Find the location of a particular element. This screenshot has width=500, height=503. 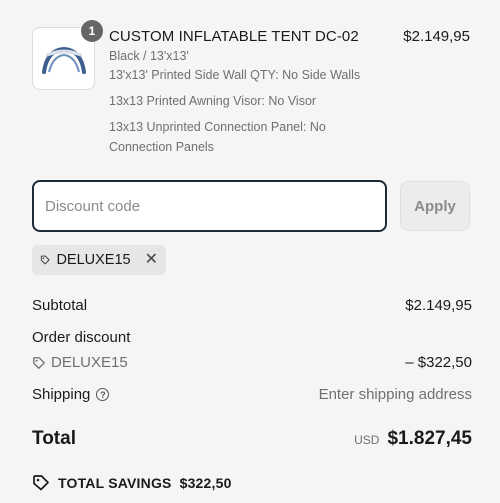

discount-form: Apply is located at coordinates (252, 206).